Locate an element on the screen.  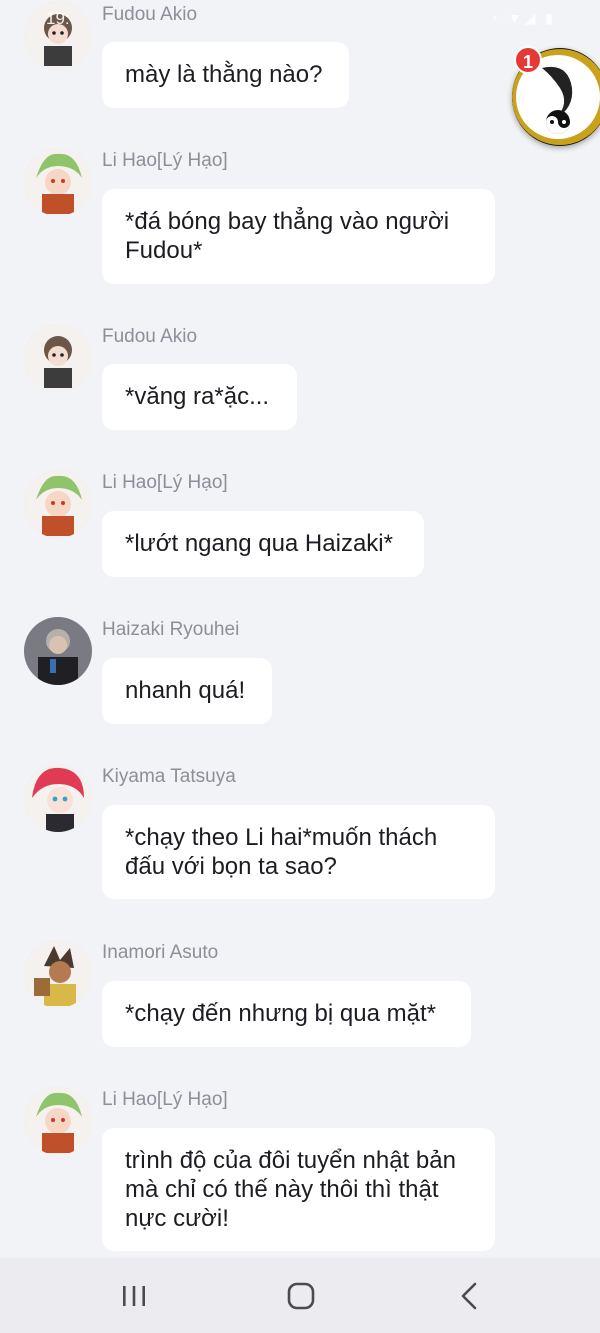
haizaki-avatar is located at coordinates (58, 651).